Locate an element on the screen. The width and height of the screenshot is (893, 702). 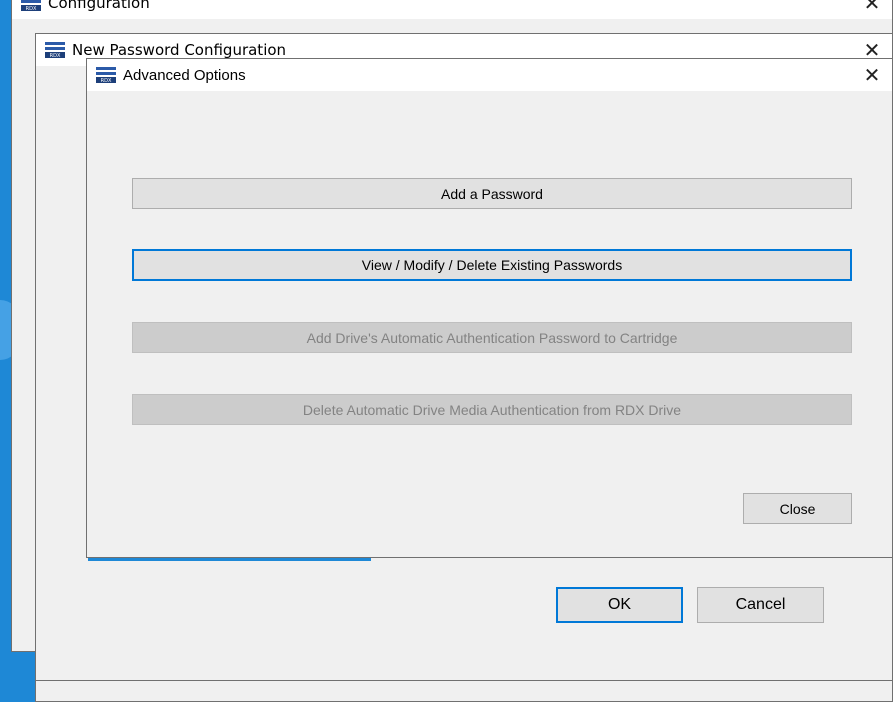
cancel-button: Cancel is located at coordinates (760, 605).